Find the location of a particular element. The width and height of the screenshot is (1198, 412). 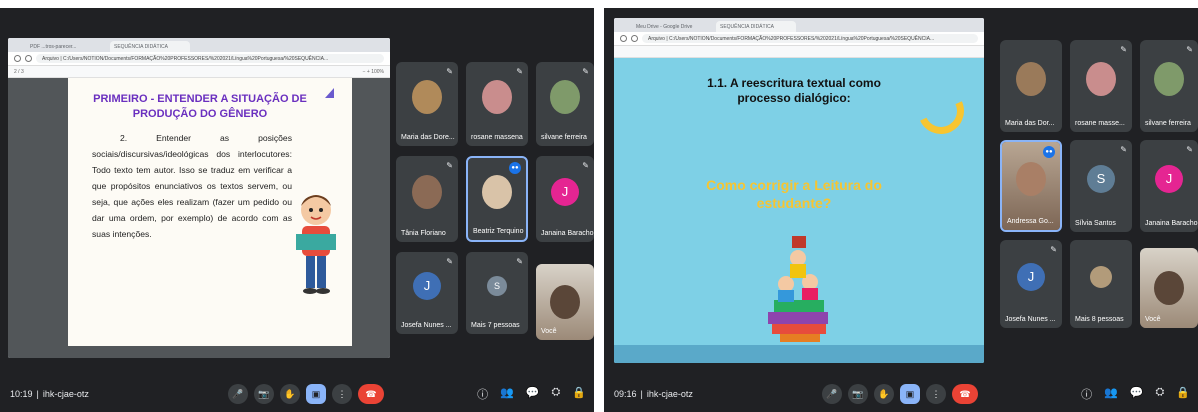

participant-name: Beatriz Terquino is located at coordinates (498, 231).